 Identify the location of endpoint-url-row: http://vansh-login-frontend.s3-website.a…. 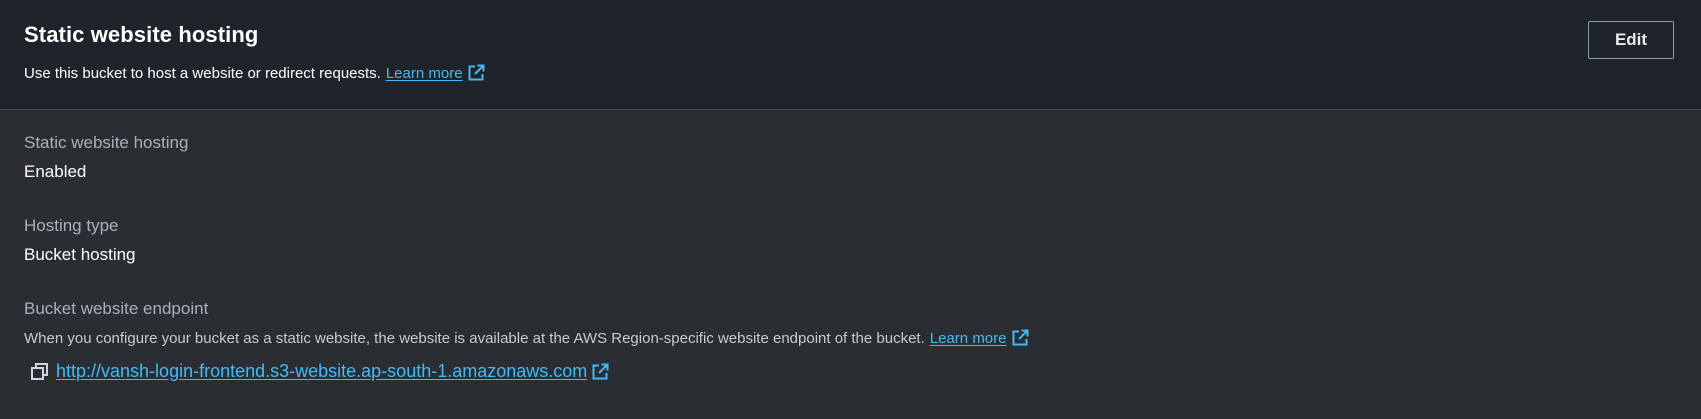
(319, 371).